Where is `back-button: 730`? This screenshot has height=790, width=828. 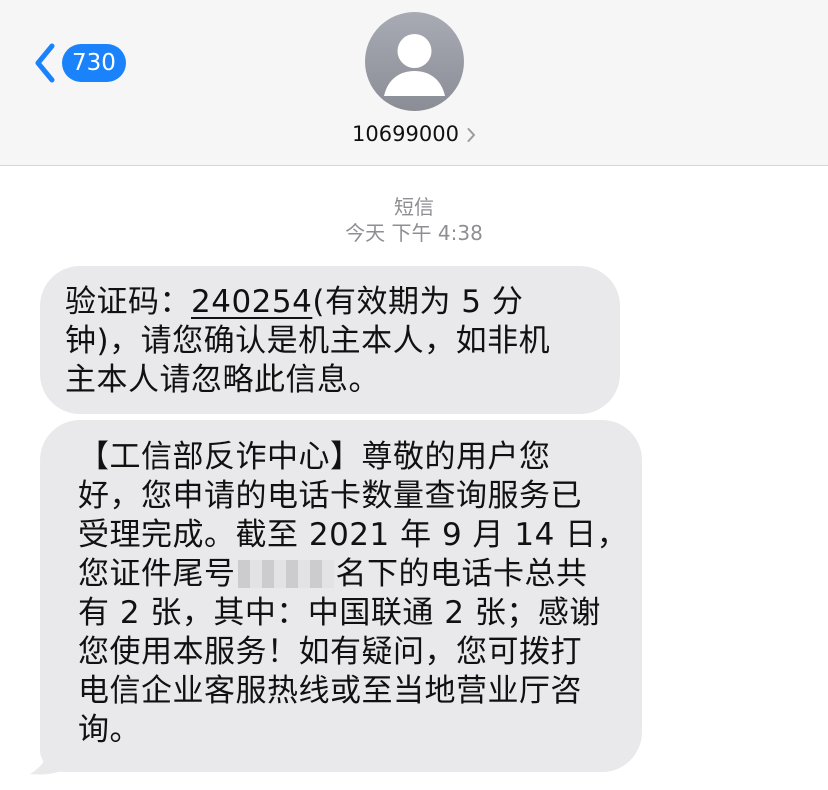 back-button: 730 is located at coordinates (78, 63).